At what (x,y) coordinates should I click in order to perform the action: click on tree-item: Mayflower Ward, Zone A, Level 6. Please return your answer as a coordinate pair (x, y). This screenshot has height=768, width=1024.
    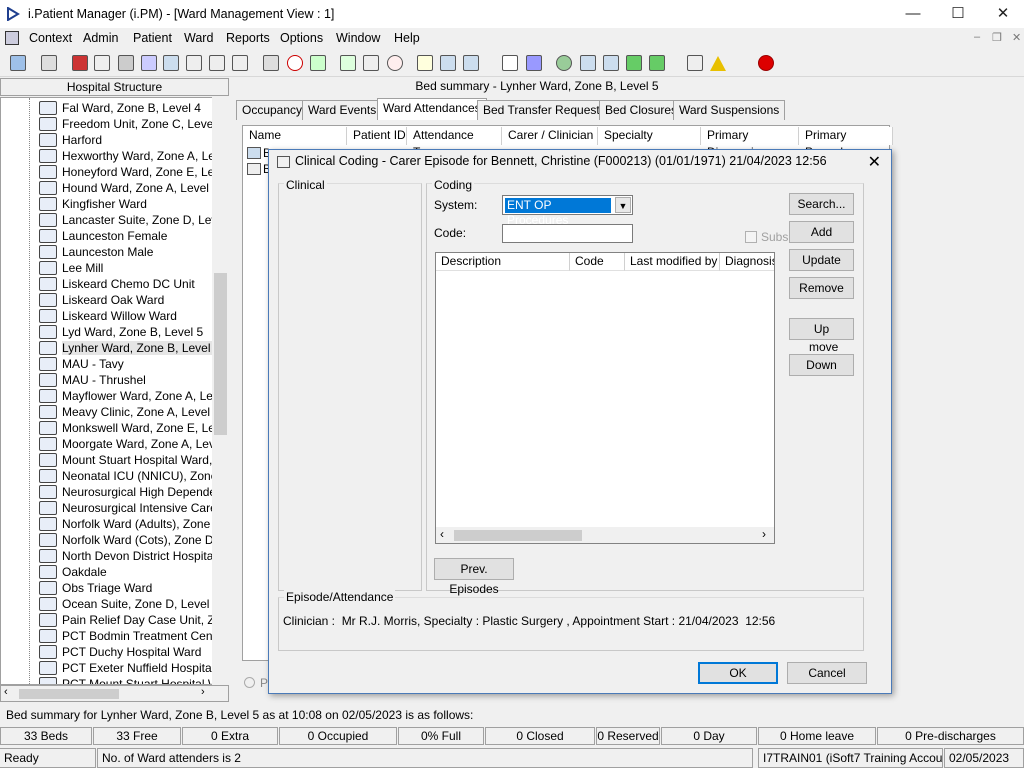
    Looking at the image, I should click on (125, 396).